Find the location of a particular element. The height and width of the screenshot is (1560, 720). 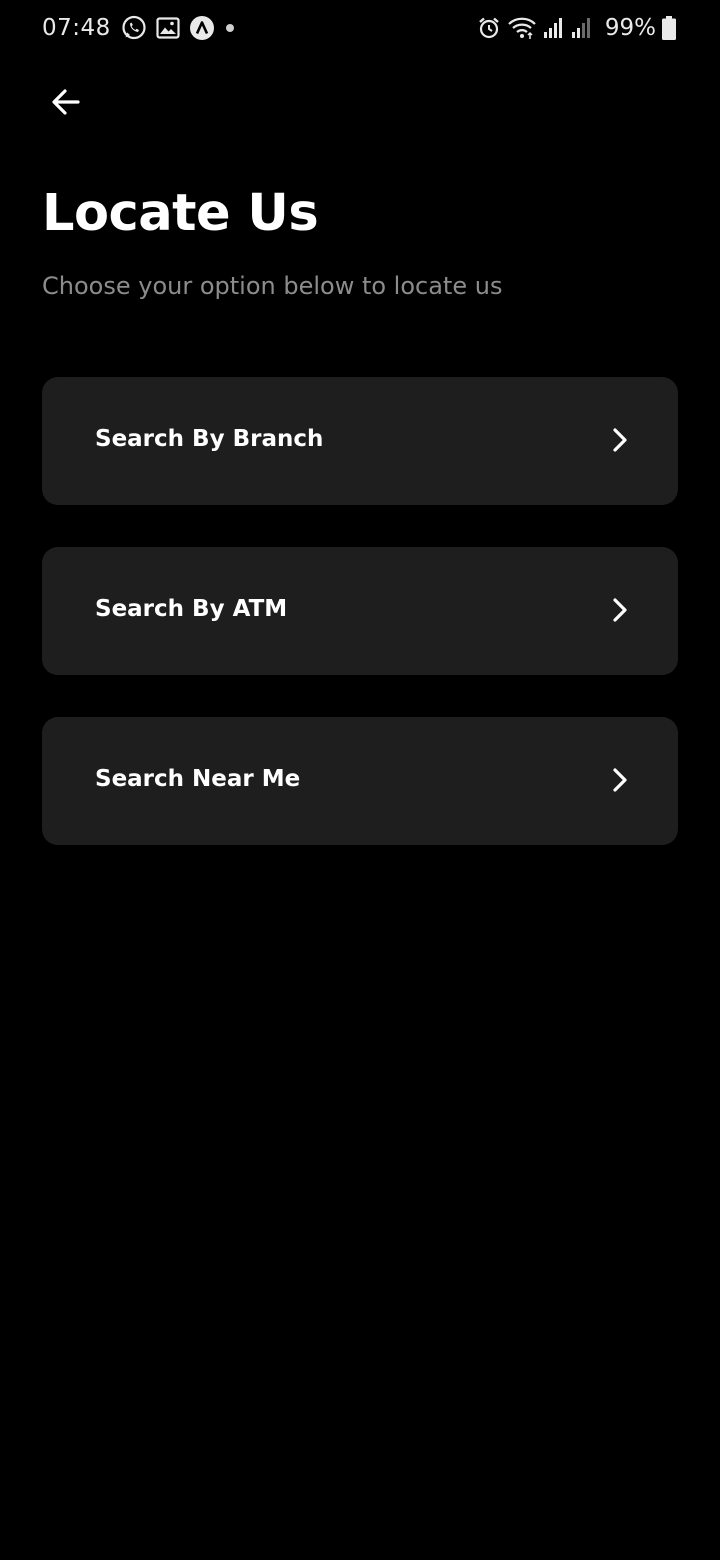

option-label: Search By Branch is located at coordinates (209, 439).